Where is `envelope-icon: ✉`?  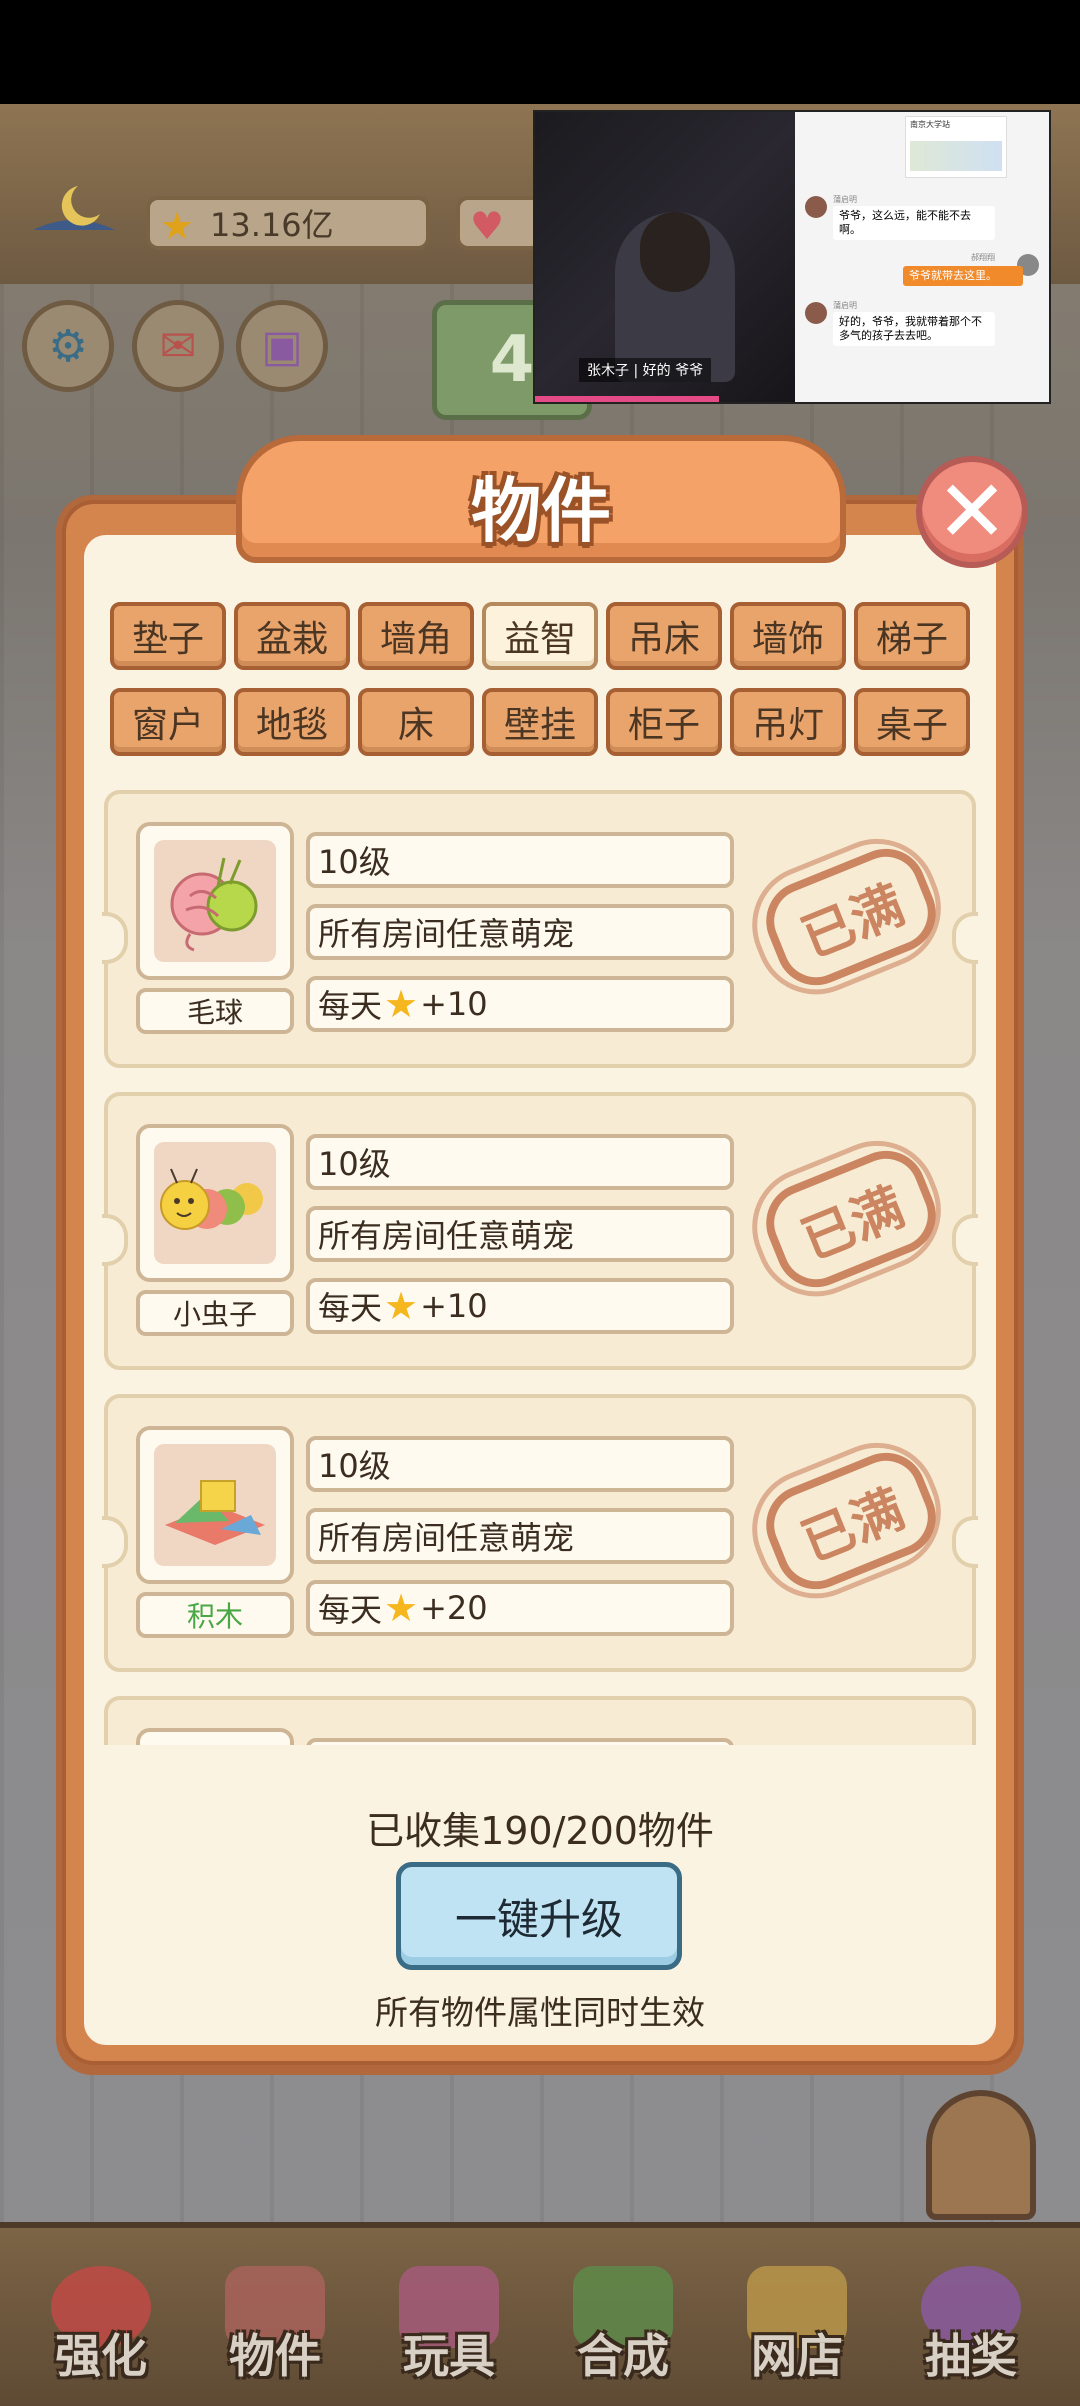 envelope-icon: ✉ is located at coordinates (178, 346).